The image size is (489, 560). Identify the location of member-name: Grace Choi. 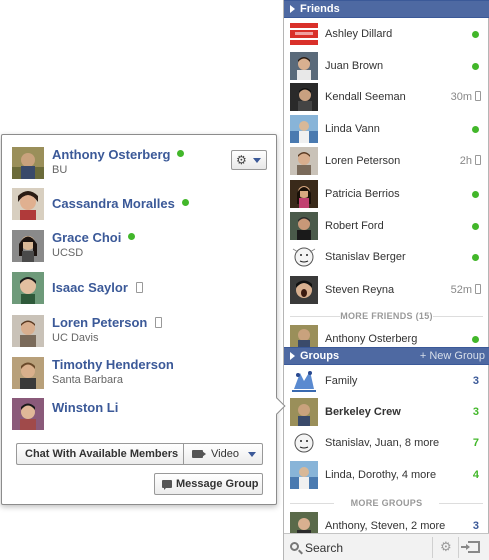
(87, 237).